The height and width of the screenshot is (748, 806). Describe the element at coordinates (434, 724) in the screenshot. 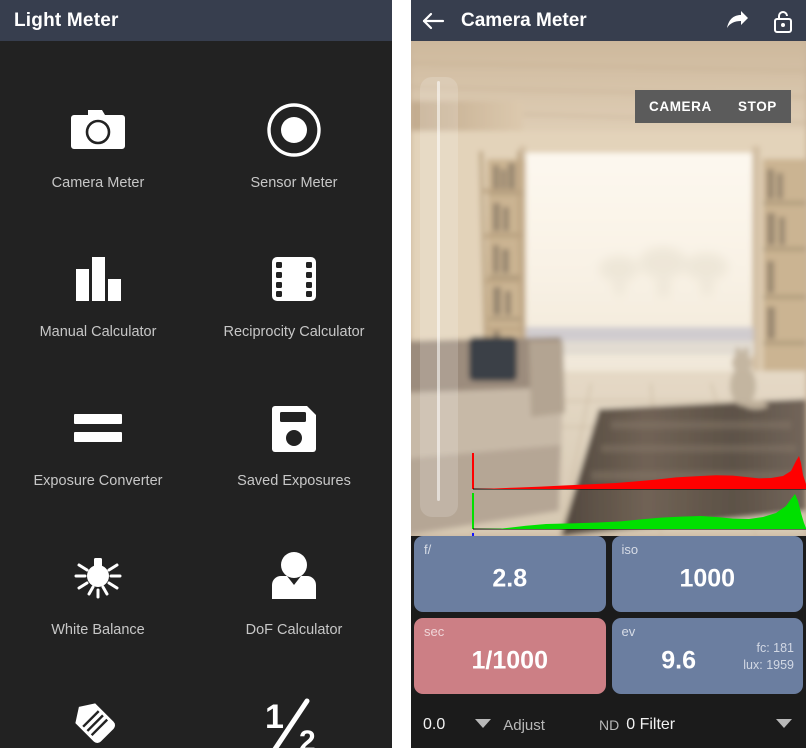

I see `adjust-value: 0.0` at that location.